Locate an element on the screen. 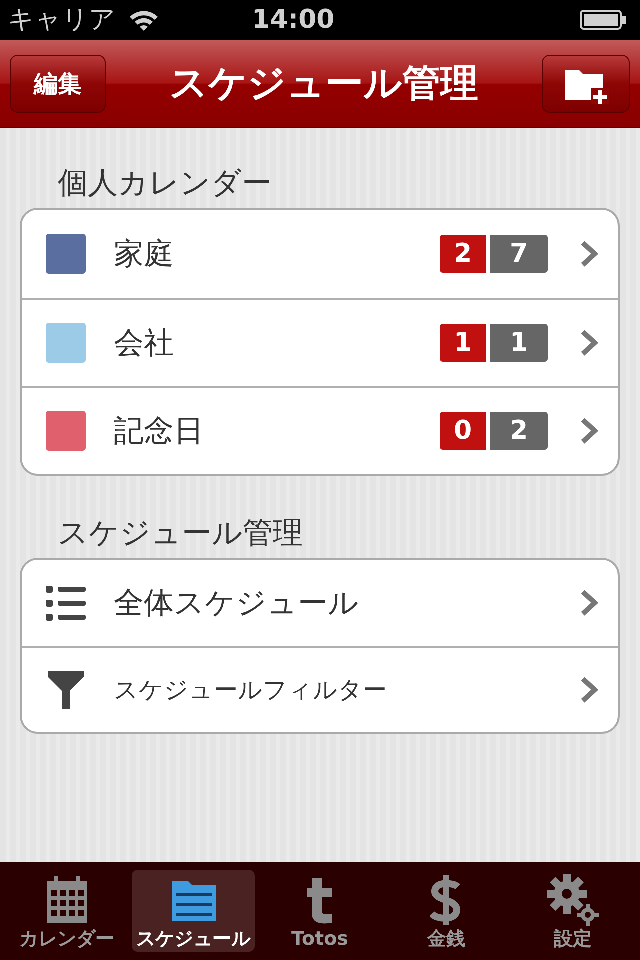 The height and width of the screenshot is (960, 640). add-folder-button is located at coordinates (586, 83).